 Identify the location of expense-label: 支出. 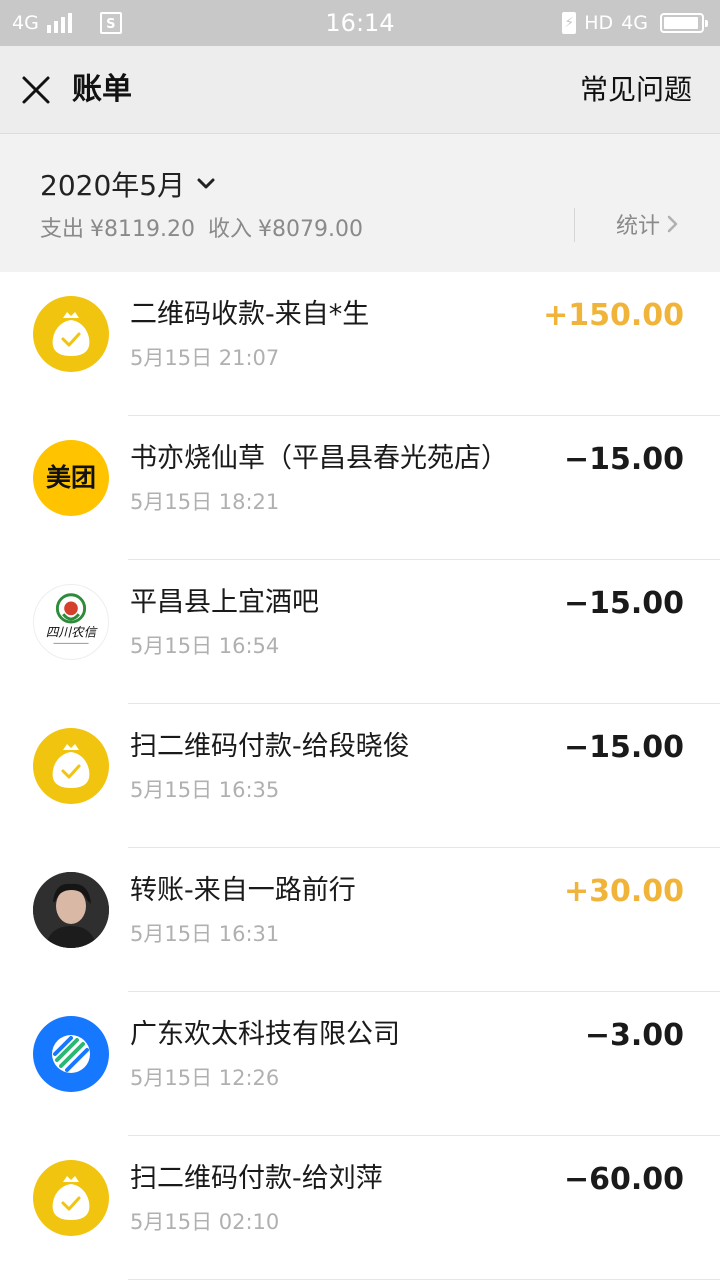
(62, 229).